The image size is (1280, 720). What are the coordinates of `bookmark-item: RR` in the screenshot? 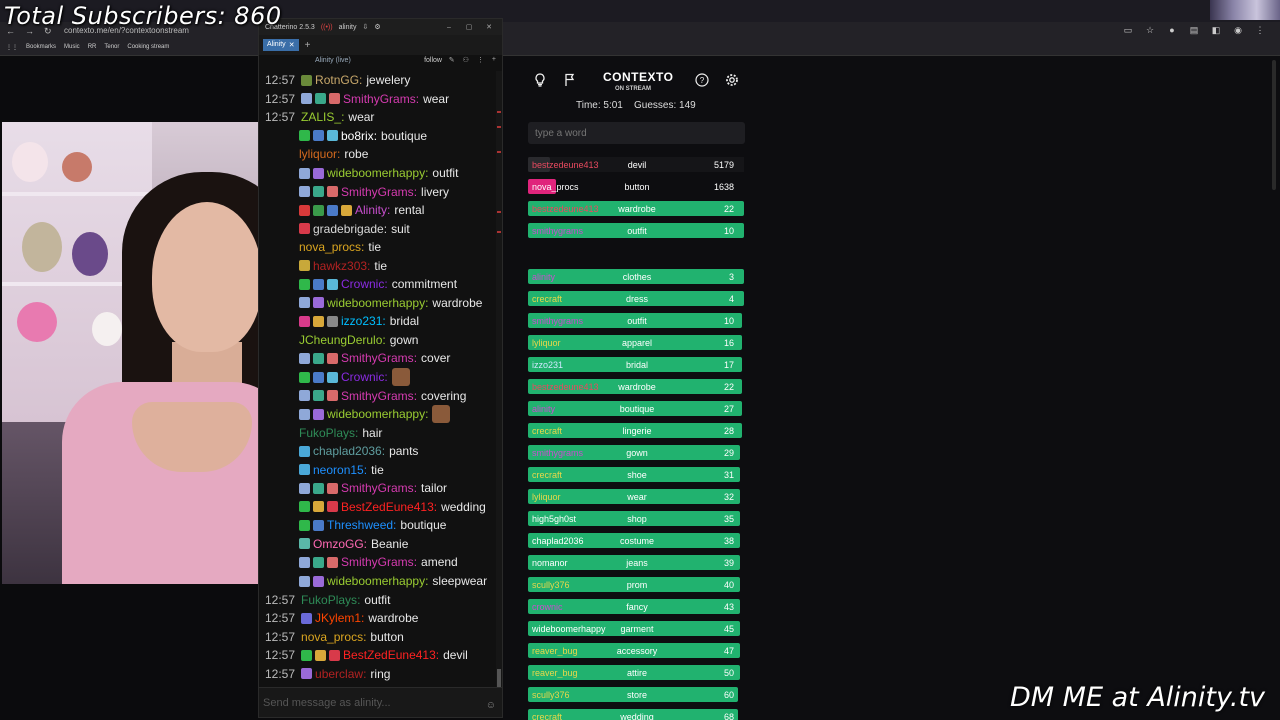 It's located at (92, 47).